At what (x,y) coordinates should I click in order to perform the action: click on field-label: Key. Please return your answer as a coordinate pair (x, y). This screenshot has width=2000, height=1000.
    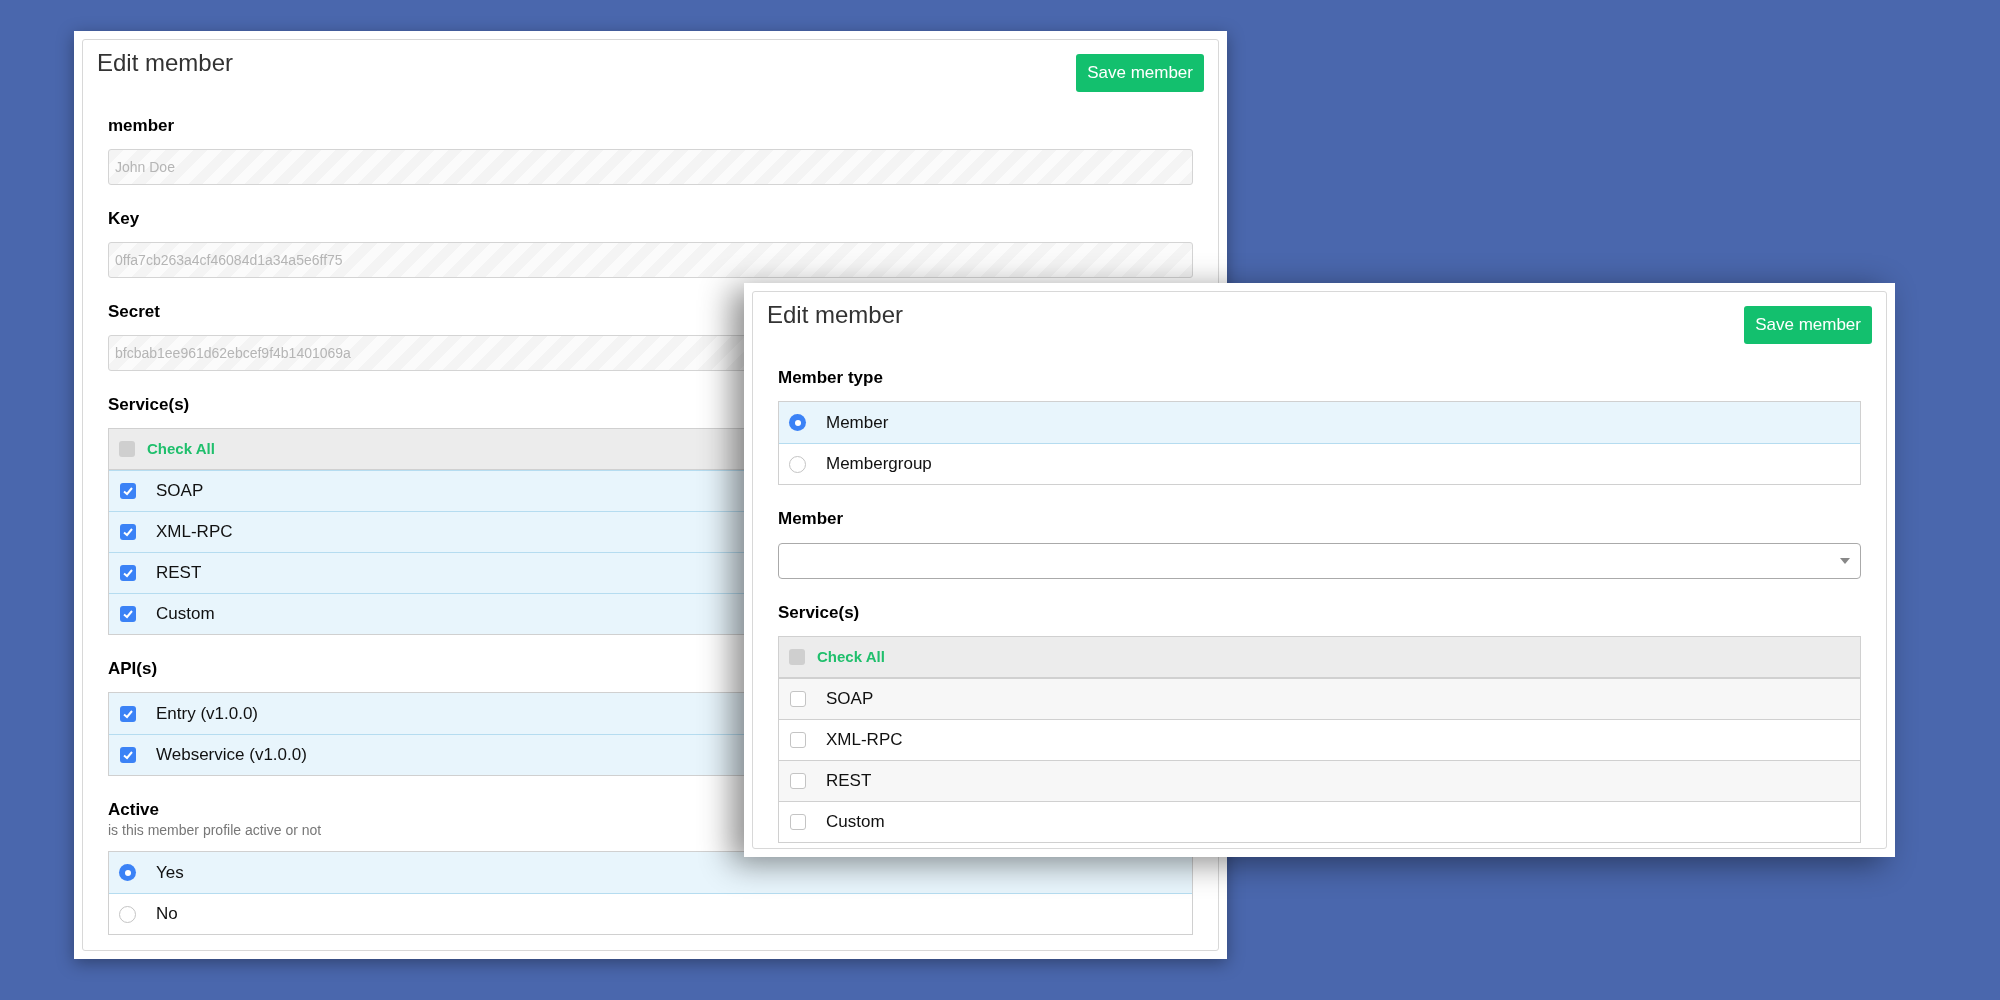
    Looking at the image, I should click on (124, 219).